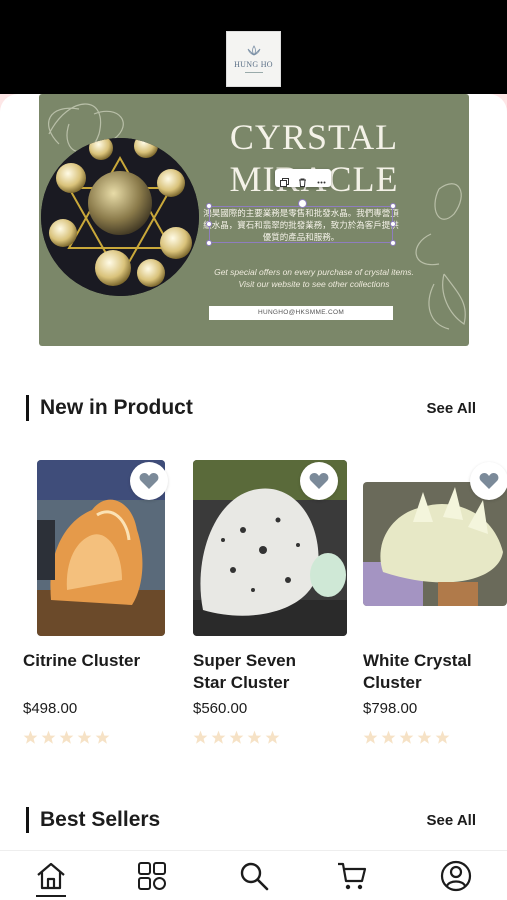 Image resolution: width=507 pixels, height=900 pixels. I want to click on product-name: Citrine Cluster, so click(82, 660).